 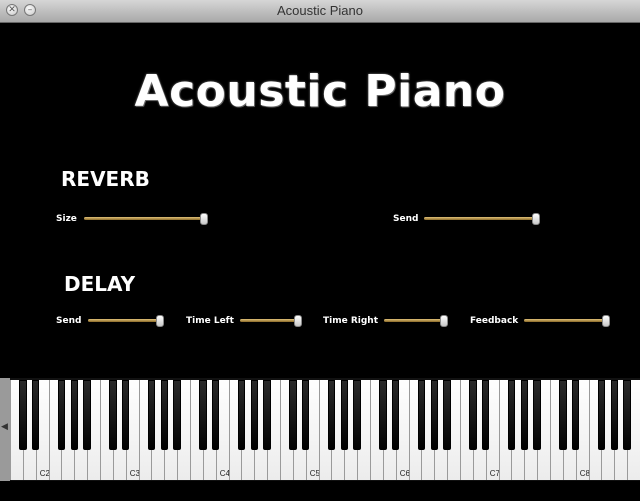 I want to click on window-titlebar: ✕ – Acoustic Piano, so click(x=320, y=11).